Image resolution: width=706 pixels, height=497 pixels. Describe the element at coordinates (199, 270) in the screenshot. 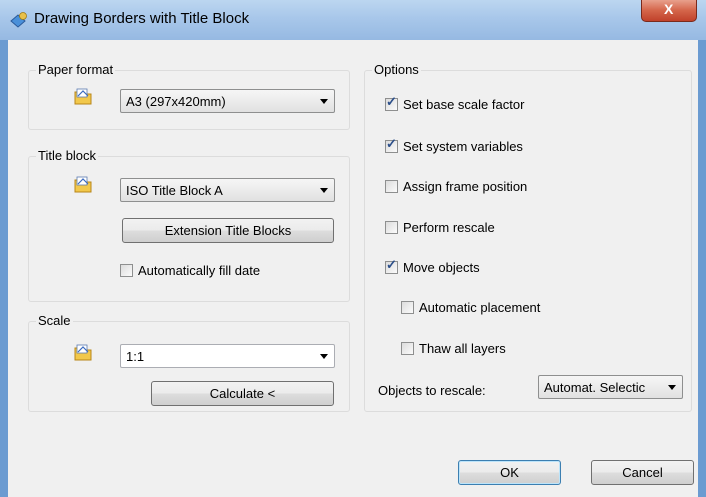

I see `auto-fill-date-label: Automatically fill date` at that location.